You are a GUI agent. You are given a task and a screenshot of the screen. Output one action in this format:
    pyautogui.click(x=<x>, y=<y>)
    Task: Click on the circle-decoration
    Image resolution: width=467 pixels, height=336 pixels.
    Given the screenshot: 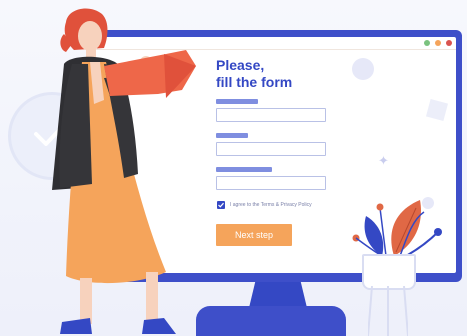 What is the action you would take?
    pyautogui.click(x=363, y=69)
    